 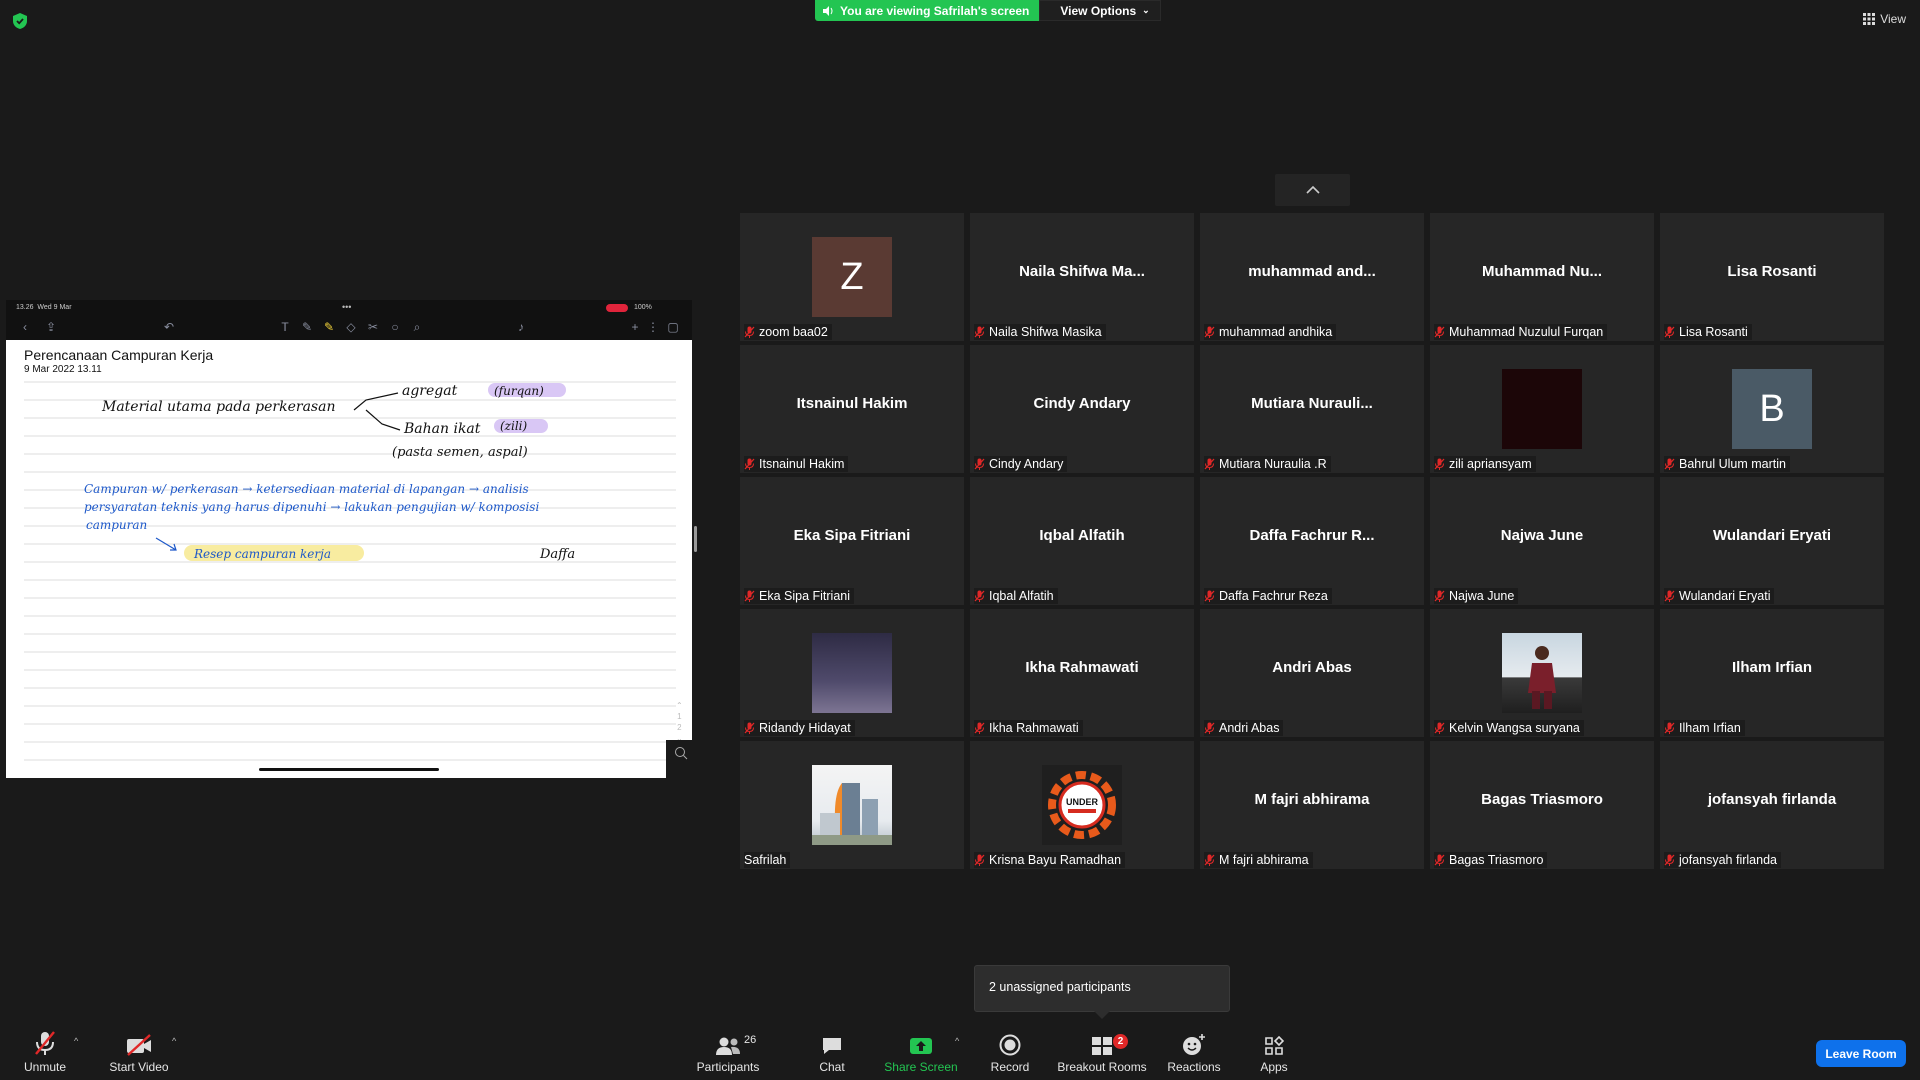 I want to click on svg-text: Resep campuran kerja, so click(x=262, y=554).